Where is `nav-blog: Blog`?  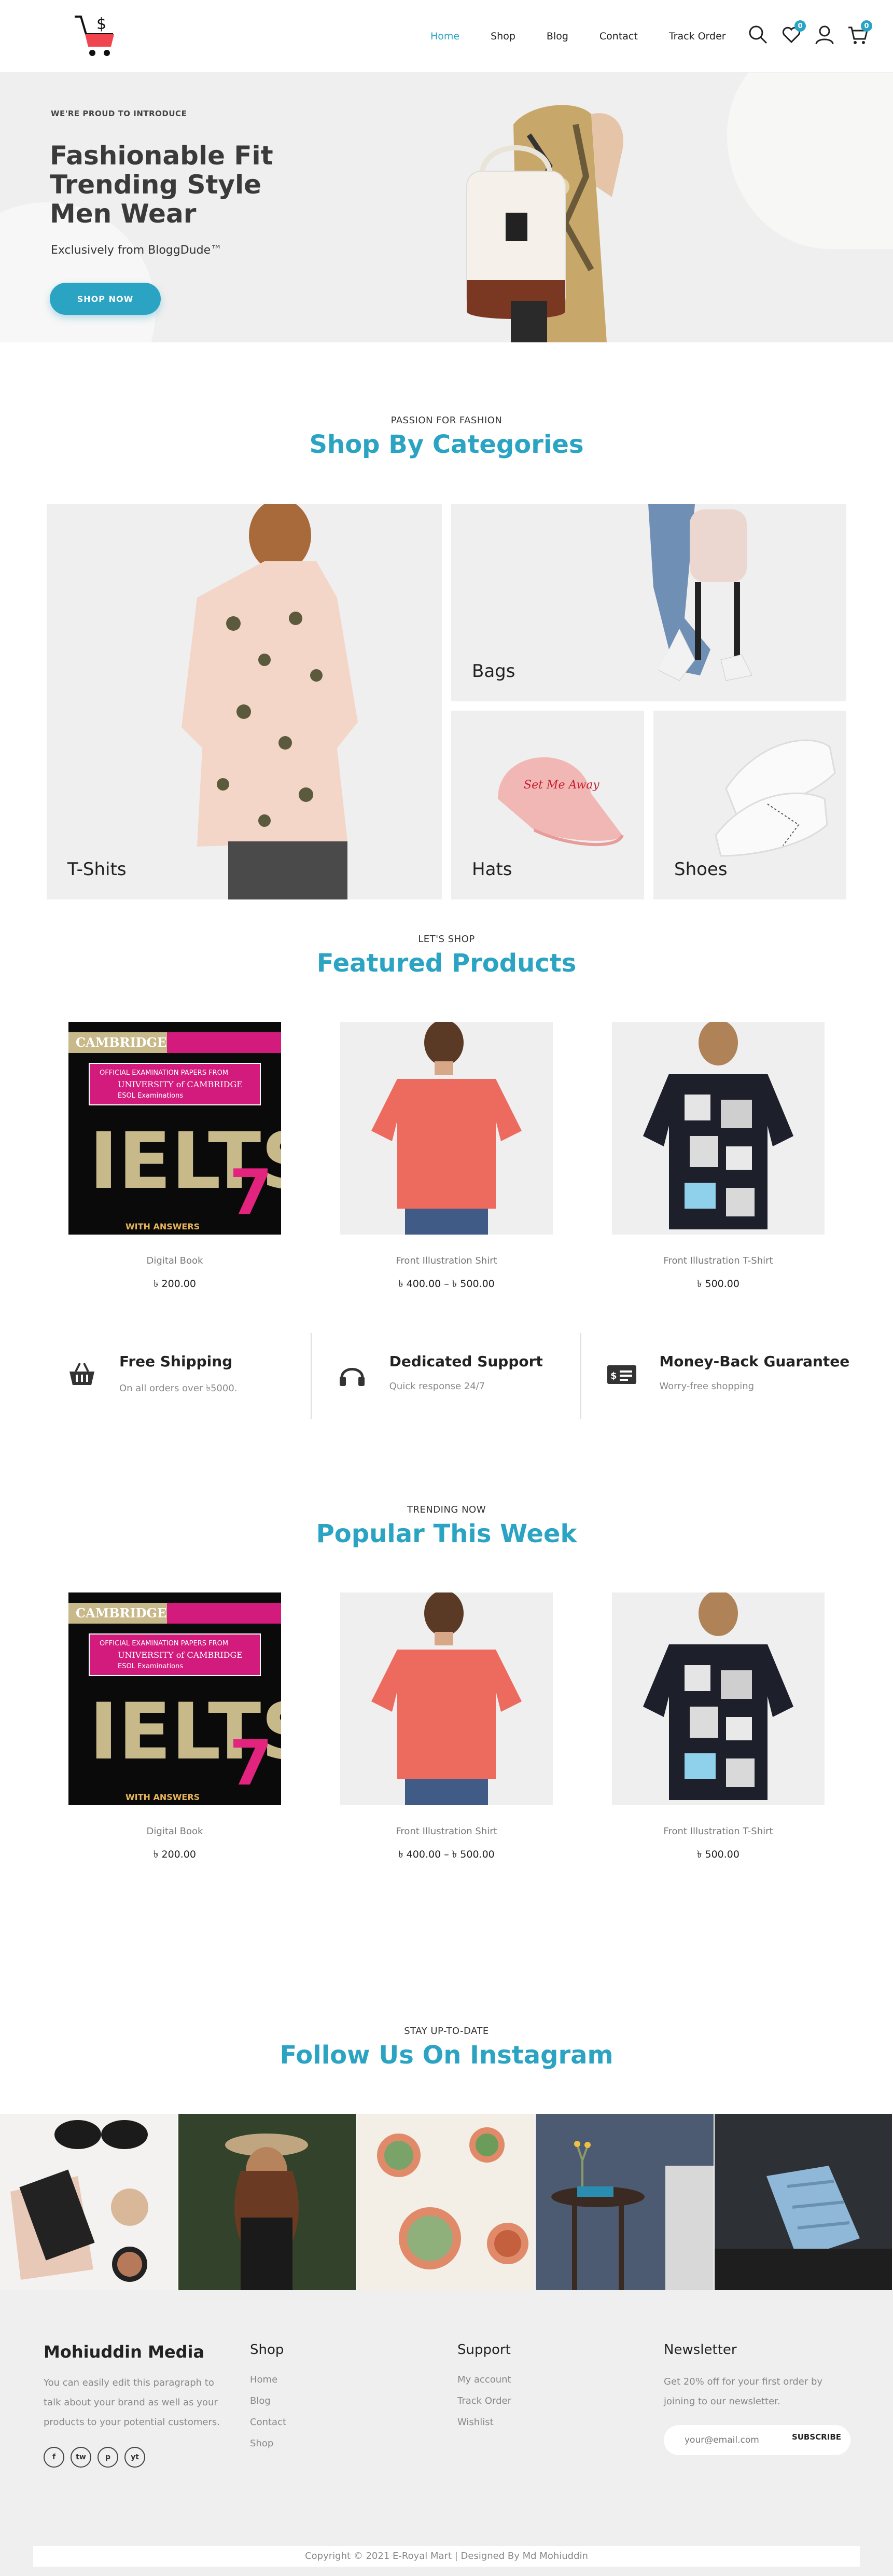 nav-blog: Blog is located at coordinates (557, 36).